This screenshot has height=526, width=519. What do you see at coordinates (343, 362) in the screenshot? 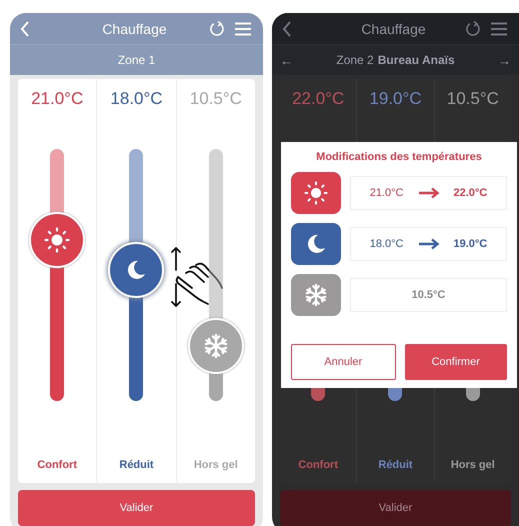
I see `cancel-button: Annuler` at bounding box center [343, 362].